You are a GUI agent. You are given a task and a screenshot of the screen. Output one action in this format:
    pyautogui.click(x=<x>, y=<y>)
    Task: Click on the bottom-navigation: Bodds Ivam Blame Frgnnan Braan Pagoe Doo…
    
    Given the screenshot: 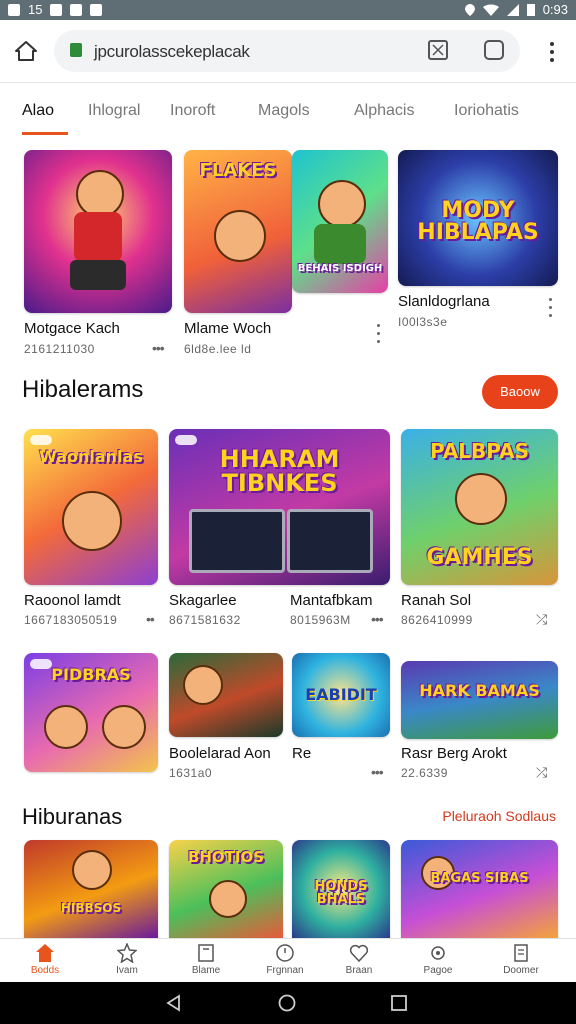 What is the action you would take?
    pyautogui.click(x=288, y=960)
    